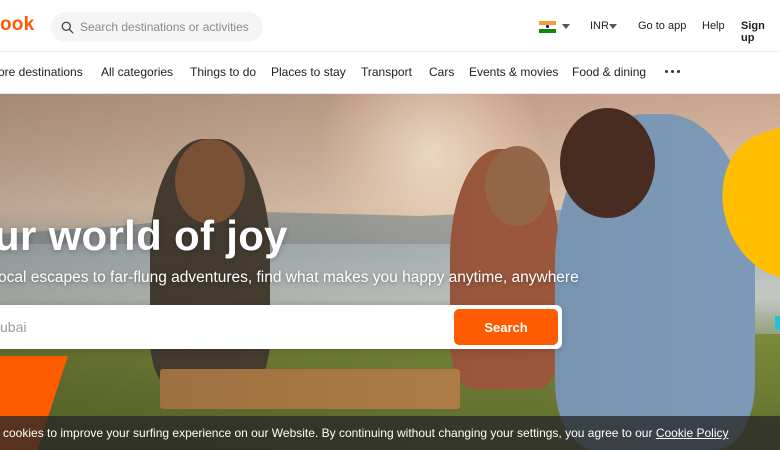 The image size is (780, 450). What do you see at coordinates (513, 72) in the screenshot?
I see `nav-item-events-movies: Events & movies` at bounding box center [513, 72].